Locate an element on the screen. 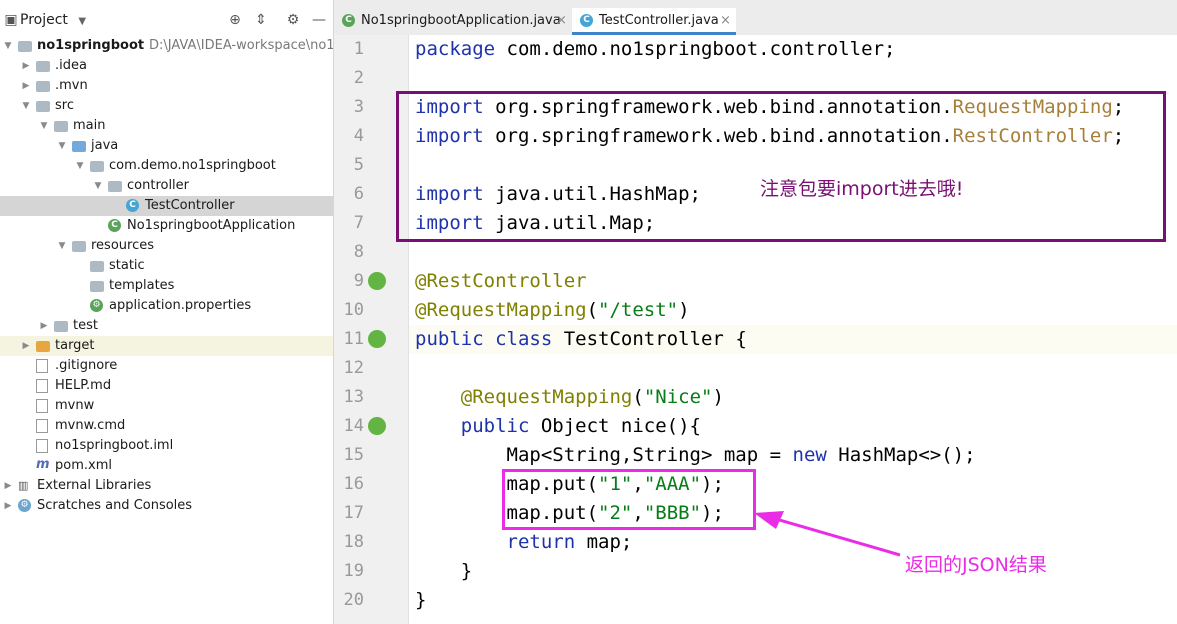 The height and width of the screenshot is (624, 1177). code-token: return is located at coordinates (546, 542).